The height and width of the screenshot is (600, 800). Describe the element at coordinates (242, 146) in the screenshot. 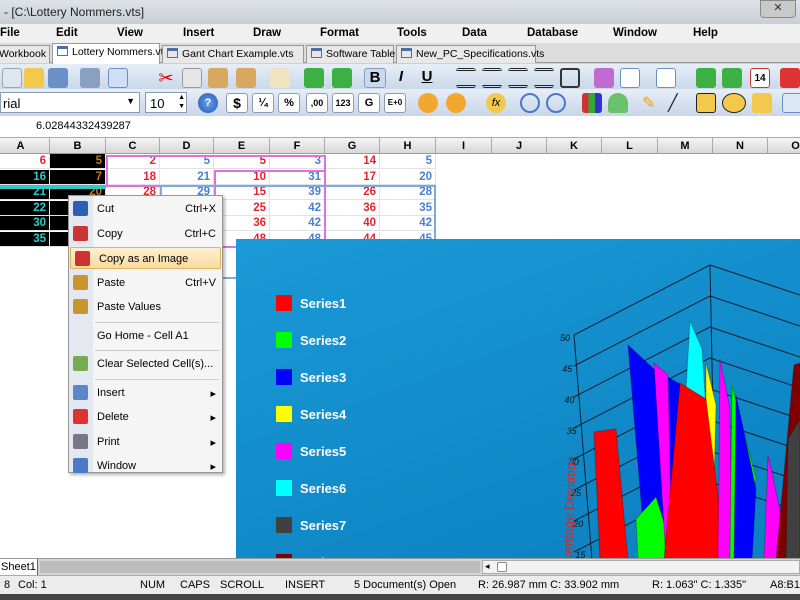

I see `column-header-E: E` at that location.